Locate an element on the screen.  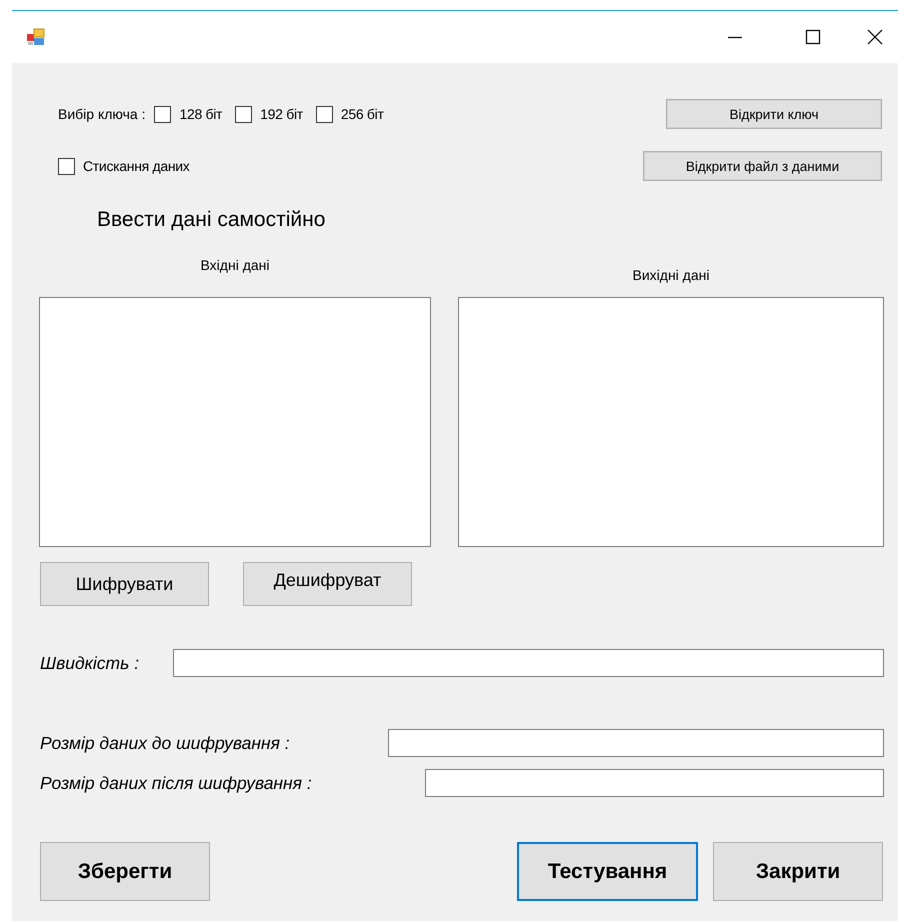
field-label: Швидкість : is located at coordinates (90, 663).